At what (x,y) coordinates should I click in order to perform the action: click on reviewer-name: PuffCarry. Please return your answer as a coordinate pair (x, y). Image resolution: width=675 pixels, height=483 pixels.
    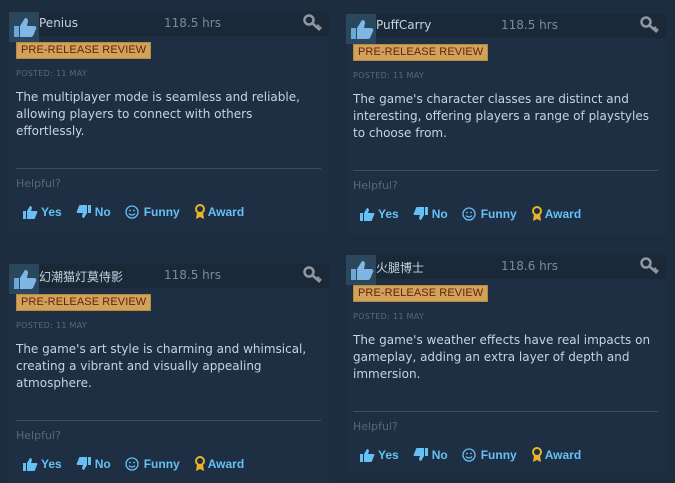
    Looking at the image, I should click on (403, 25).